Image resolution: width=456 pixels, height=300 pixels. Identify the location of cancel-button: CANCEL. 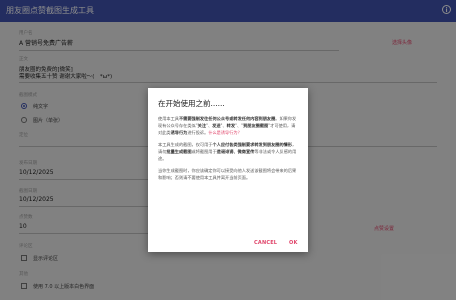
(265, 243).